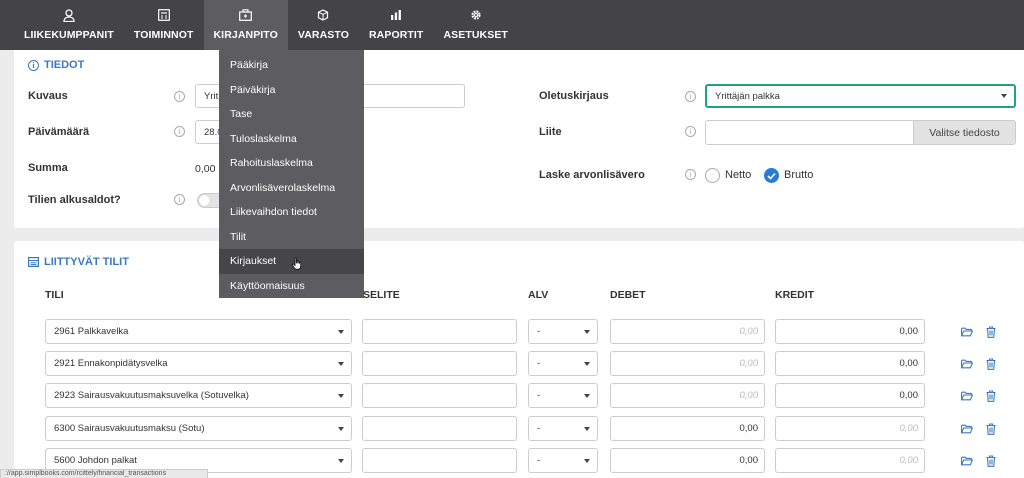 Image resolution: width=1024 pixels, height=478 pixels. Describe the element at coordinates (198, 331) in the screenshot. I see `account-select: 2961 Palkkavelka` at that location.